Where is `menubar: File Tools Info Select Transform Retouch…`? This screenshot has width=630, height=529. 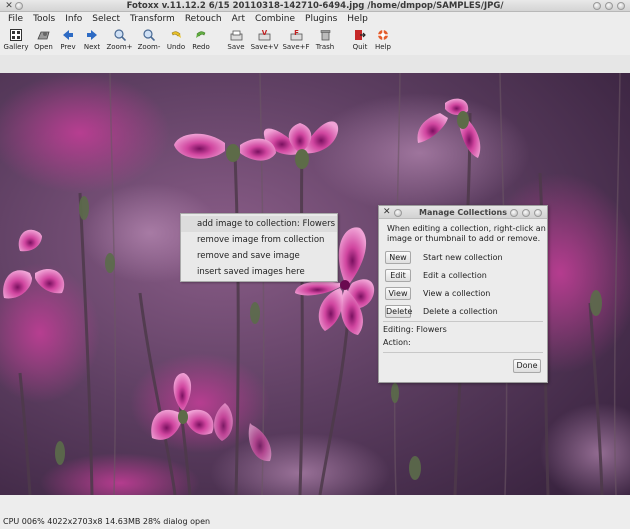
menubar: File Tools Info Select Transform Retouch… is located at coordinates (315, 19).